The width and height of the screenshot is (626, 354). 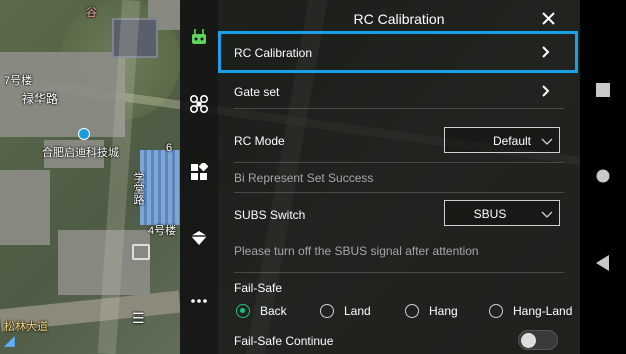 I want to click on failsafe-continue-label: Fail-Safe Continue, so click(x=284, y=341).